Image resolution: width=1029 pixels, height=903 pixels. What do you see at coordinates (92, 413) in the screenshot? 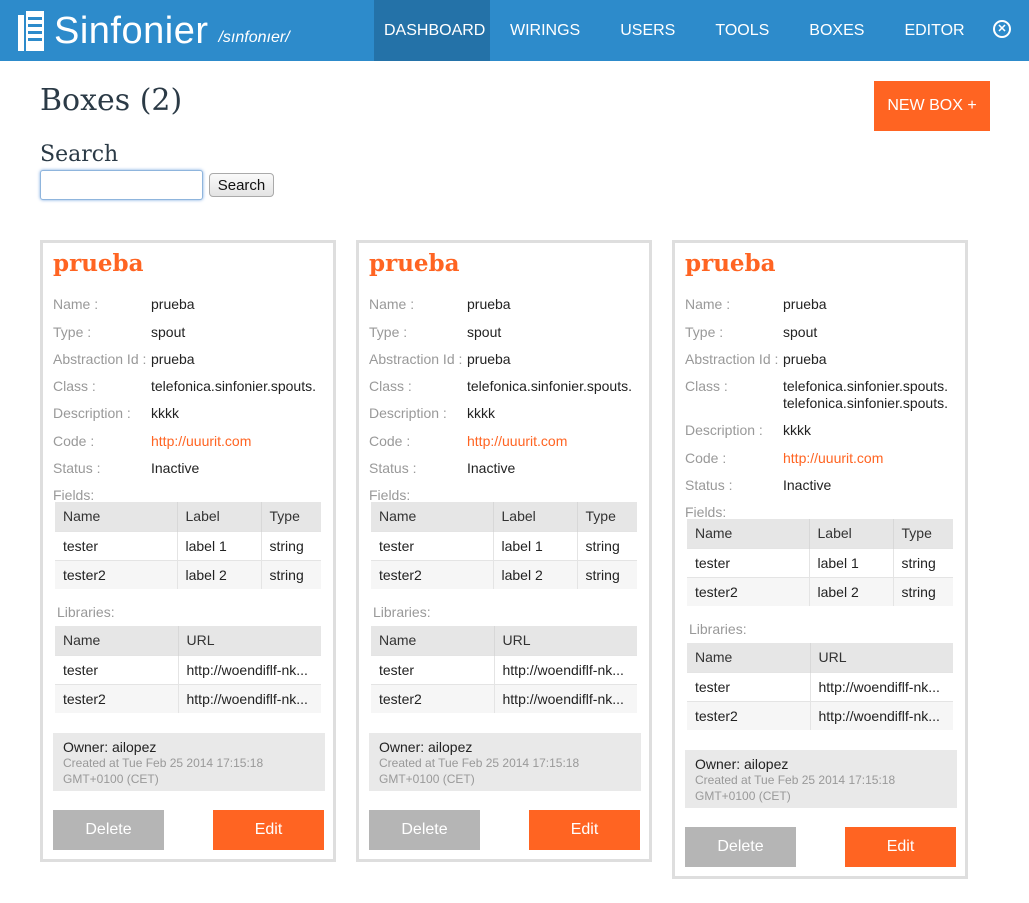
I see `description-label: Description :` at bounding box center [92, 413].